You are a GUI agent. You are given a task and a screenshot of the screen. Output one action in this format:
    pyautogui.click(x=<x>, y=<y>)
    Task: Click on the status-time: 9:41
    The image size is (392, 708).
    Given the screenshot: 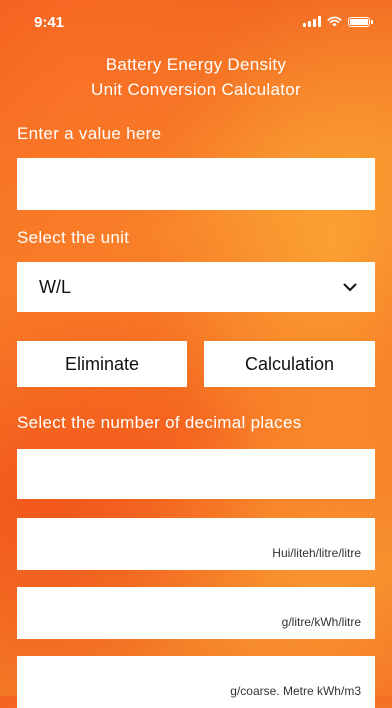 What is the action you would take?
    pyautogui.click(x=49, y=22)
    